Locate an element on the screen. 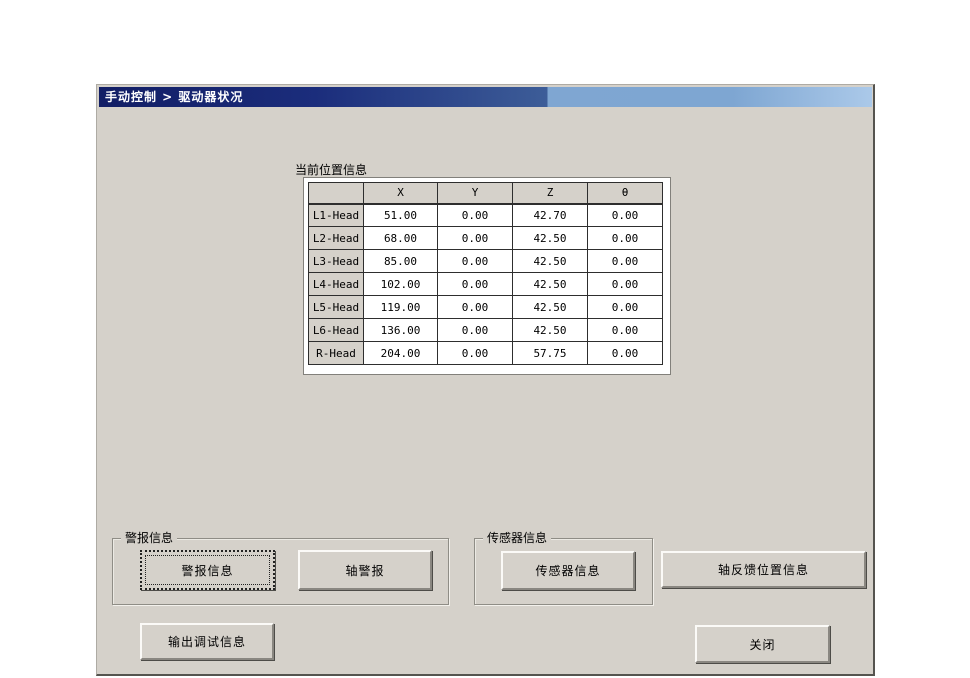 The image size is (970, 678). cell-x: 136.00 is located at coordinates (400, 330).